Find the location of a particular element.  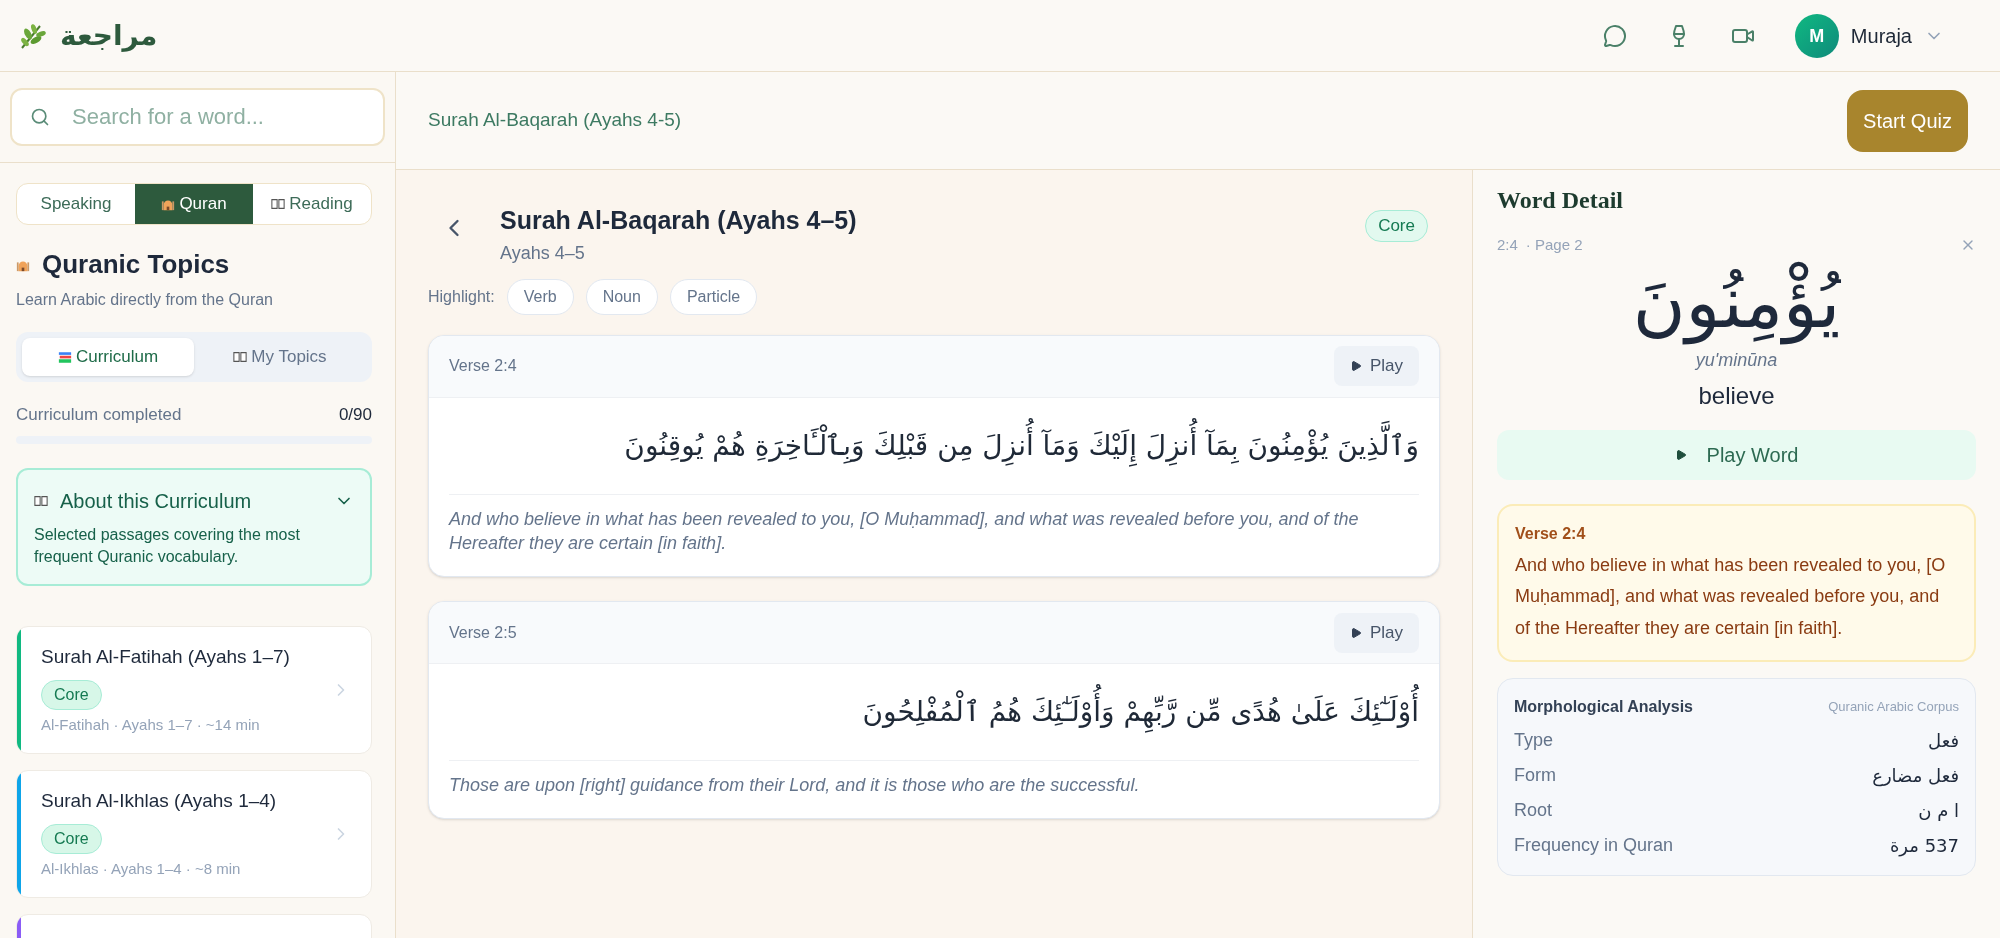

transliteration: yu'minūna is located at coordinates (1736, 360).